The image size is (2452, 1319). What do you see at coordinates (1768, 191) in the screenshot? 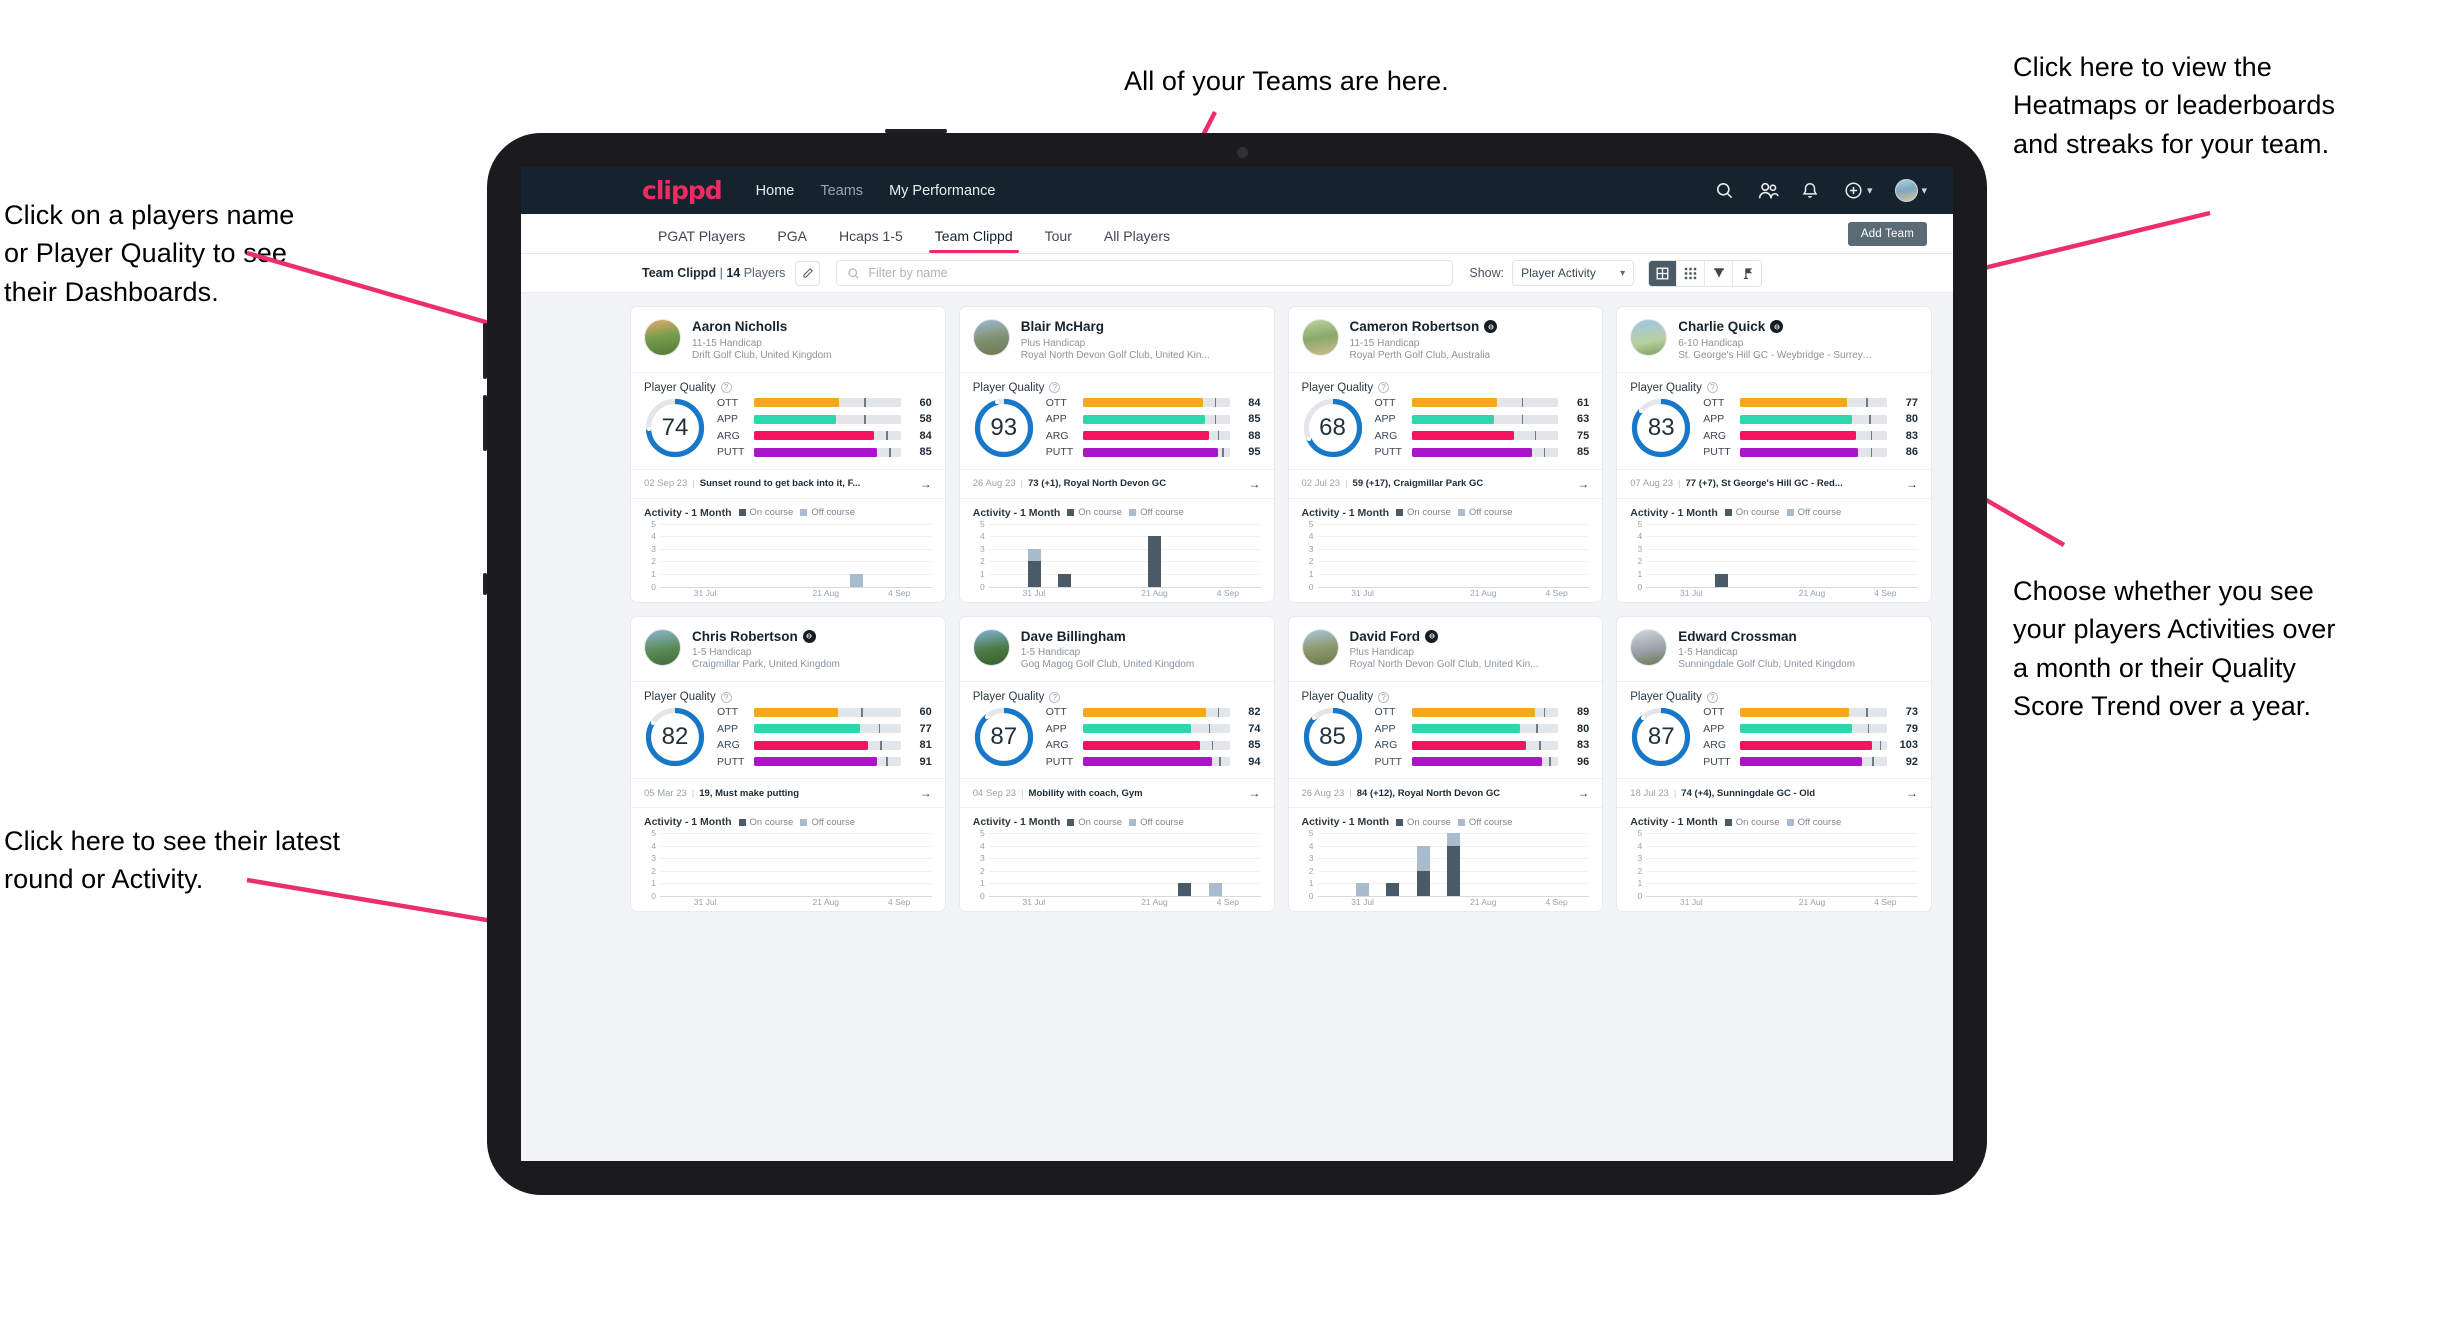
I see `people-icon` at bounding box center [1768, 191].